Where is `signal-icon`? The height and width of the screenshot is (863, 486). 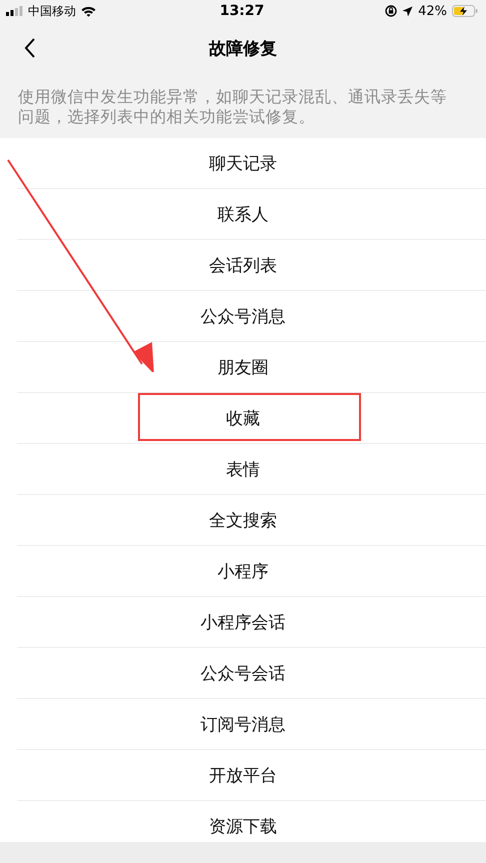
signal-icon is located at coordinates (14, 11).